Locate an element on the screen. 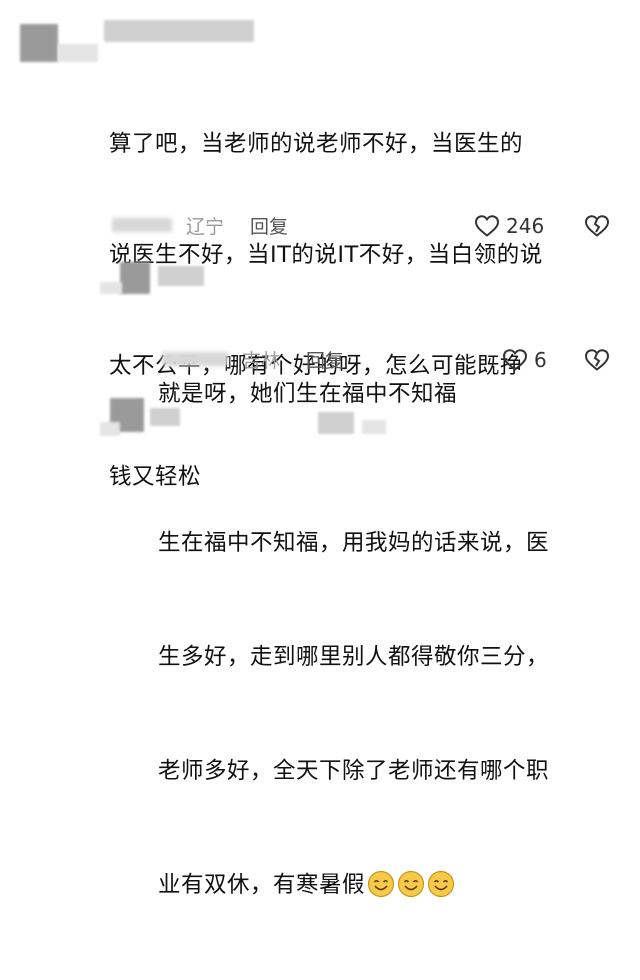 This screenshot has height=980, width=640. location-label: 吉林 is located at coordinates (261, 360).